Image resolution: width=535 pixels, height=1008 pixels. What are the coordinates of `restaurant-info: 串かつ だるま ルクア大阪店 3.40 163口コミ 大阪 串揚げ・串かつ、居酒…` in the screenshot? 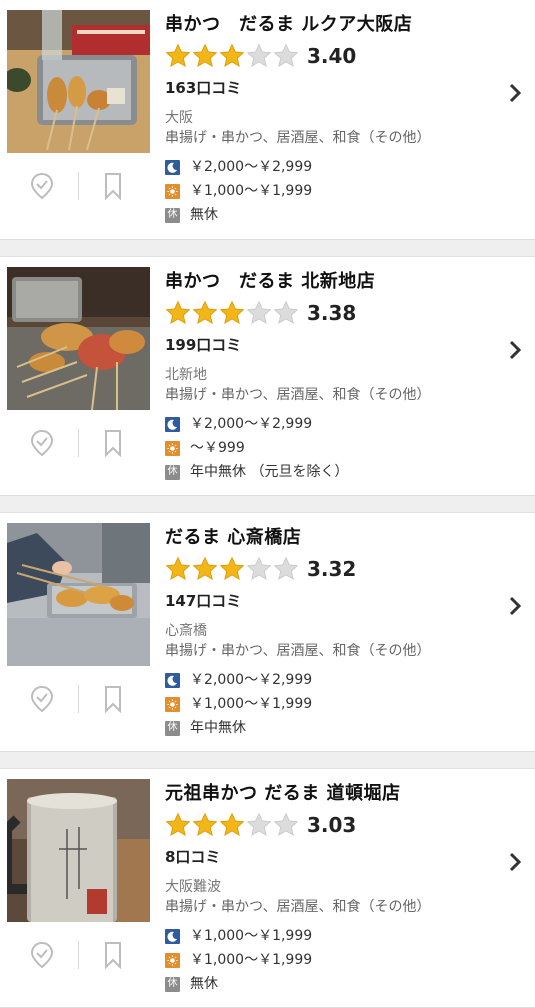 It's located at (330, 119).